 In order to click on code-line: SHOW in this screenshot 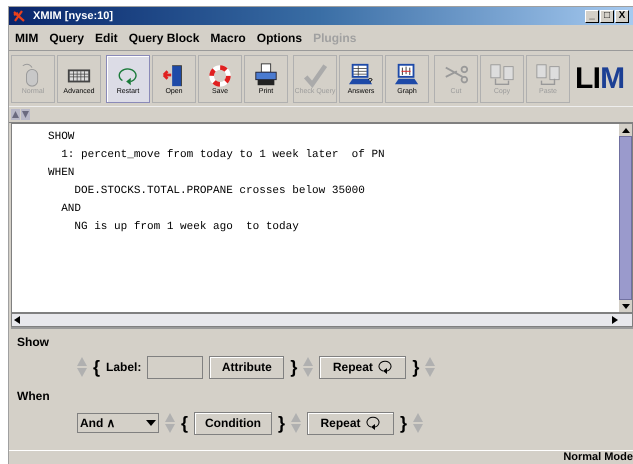, I will do `click(62, 137)`.